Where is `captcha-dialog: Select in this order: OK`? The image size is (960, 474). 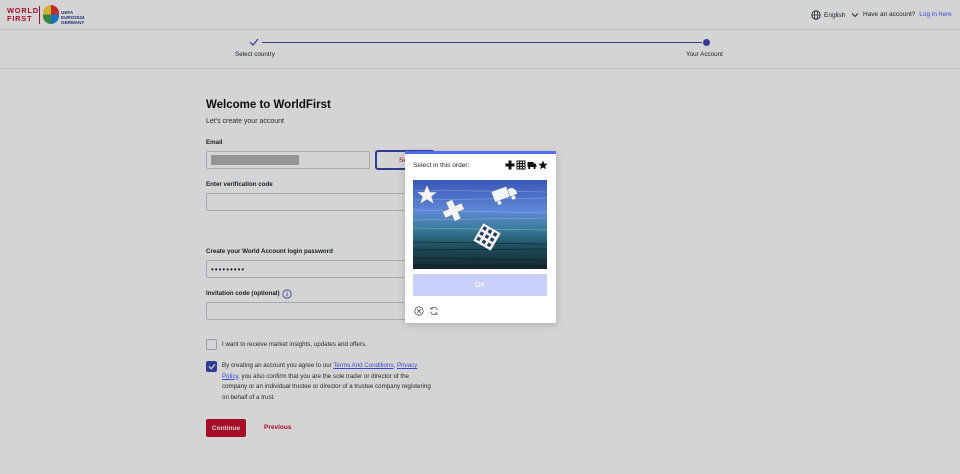
captcha-dialog: Select in this order: OK is located at coordinates (480, 237).